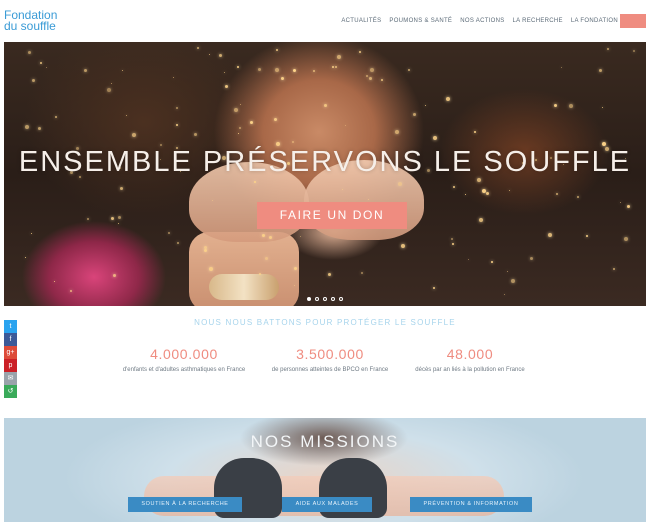 The height and width of the screenshot is (529, 646). I want to click on share-bar: t f g+ p ✉ ↺, so click(10, 359).